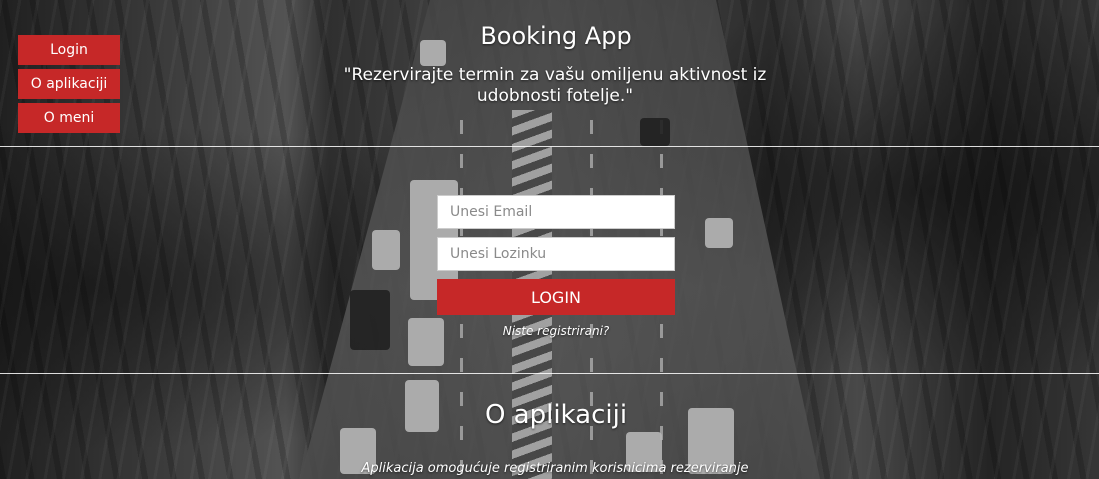 The height and width of the screenshot is (479, 1099). Describe the element at coordinates (556, 36) in the screenshot. I see `app-title: Booking App` at that location.